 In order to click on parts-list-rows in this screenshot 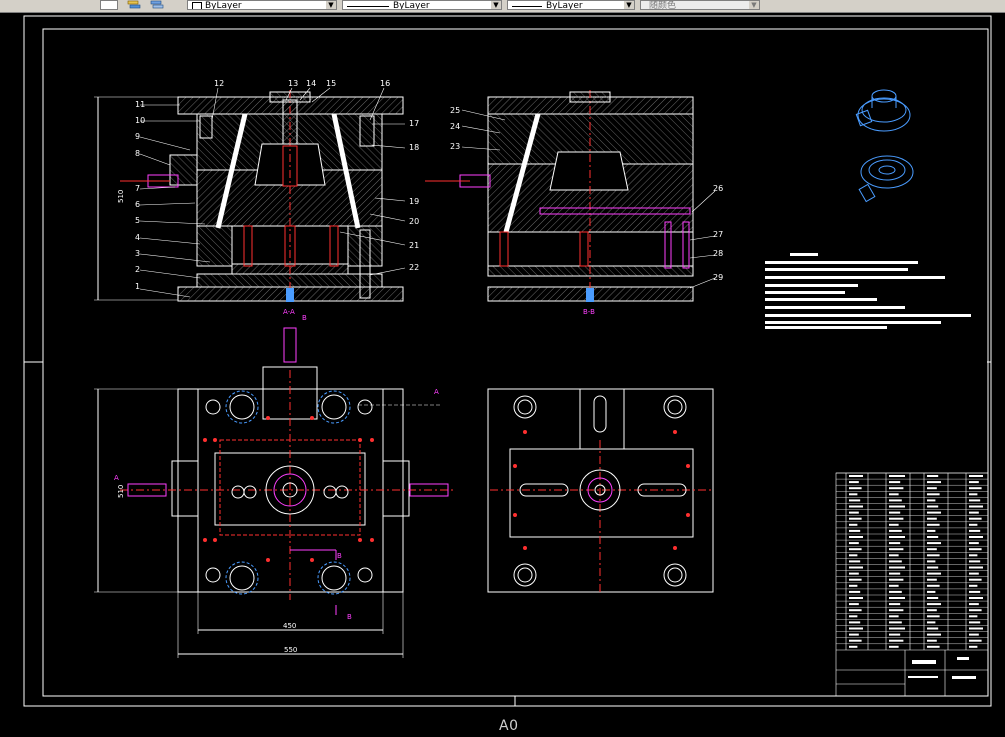, I will do `click(912, 560)`.